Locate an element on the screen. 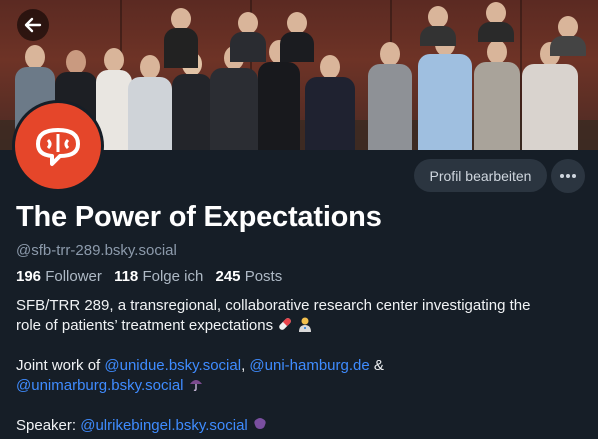  bio-line: Speaker: @ulrikebingel.bsky.social is located at coordinates (301, 426).